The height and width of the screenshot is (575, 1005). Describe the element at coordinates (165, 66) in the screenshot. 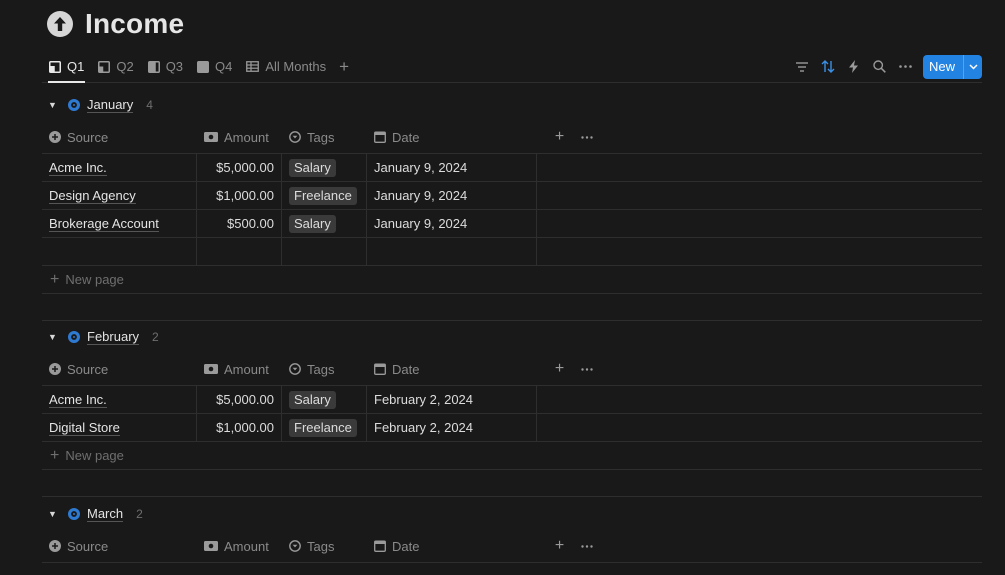

I see `tab-q3: Q3` at that location.